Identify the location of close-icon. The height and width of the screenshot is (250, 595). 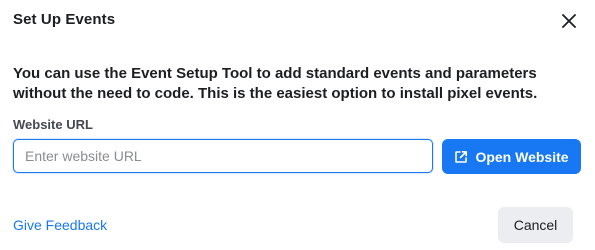
(569, 21).